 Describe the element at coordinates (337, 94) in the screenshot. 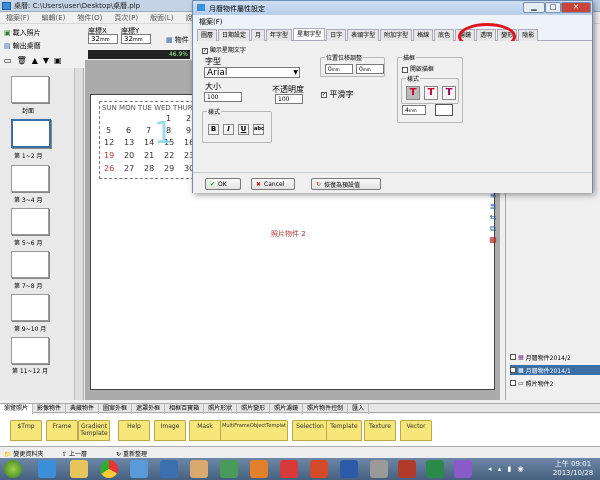

I see `smooth-checkbox: ✓ 平滑字` at that location.